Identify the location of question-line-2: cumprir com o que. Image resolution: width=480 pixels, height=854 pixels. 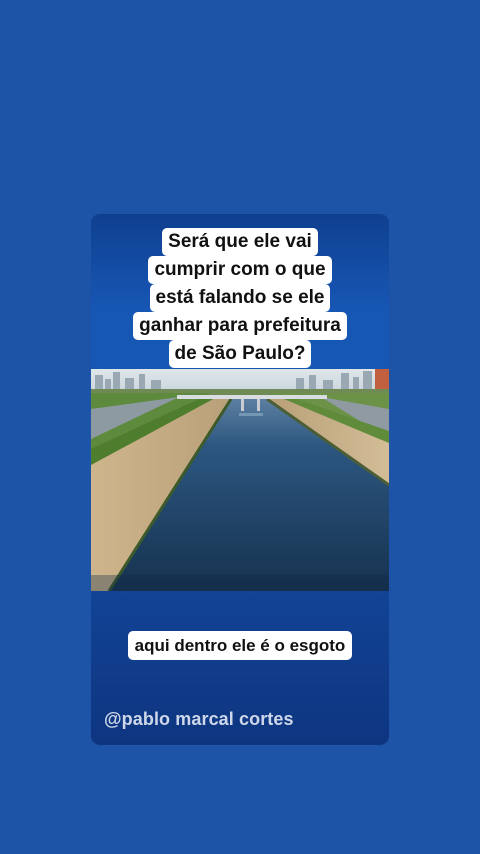
(240, 270).